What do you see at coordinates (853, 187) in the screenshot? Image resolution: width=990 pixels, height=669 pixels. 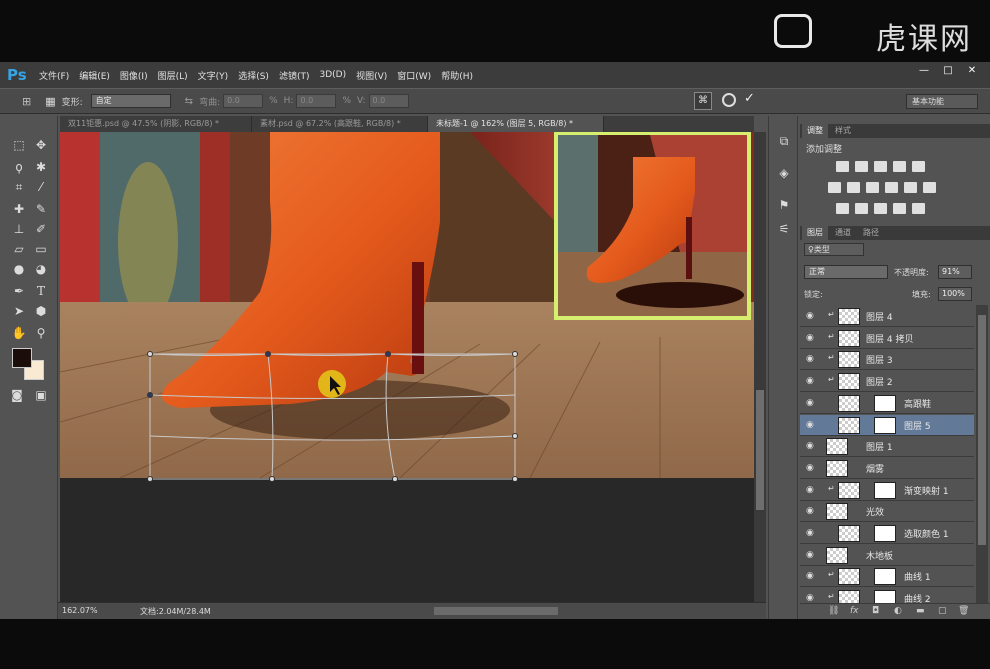 I see `color-balance-icon` at bounding box center [853, 187].